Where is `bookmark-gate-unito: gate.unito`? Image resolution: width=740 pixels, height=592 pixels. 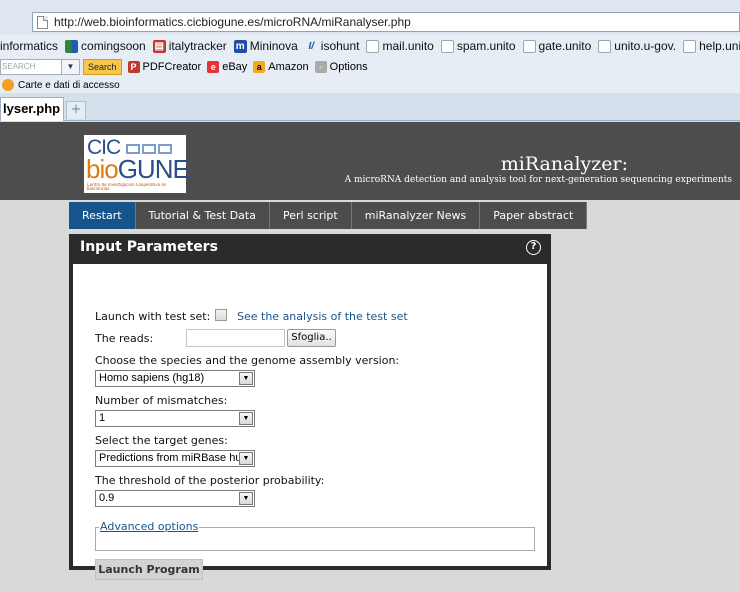 bookmark-gate-unito: gate.unito is located at coordinates (557, 46).